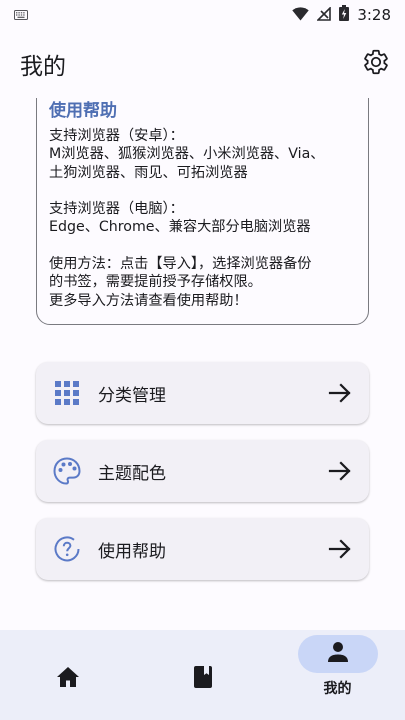 This screenshot has height=720, width=405. Describe the element at coordinates (202, 549) in the screenshot. I see `menu-item-help: 使用帮助` at that location.